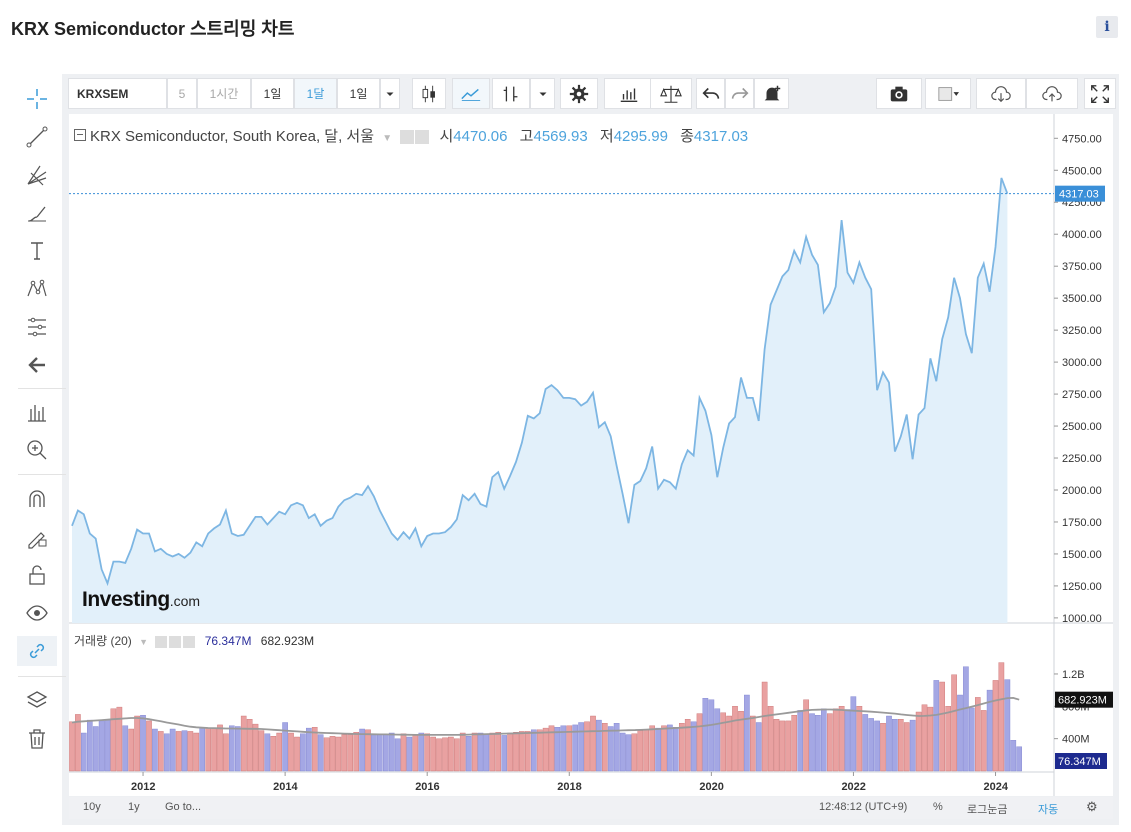 The width and height of the screenshot is (1131, 832). Describe the element at coordinates (938, 807) in the screenshot. I see `percent-toggle: %` at that location.